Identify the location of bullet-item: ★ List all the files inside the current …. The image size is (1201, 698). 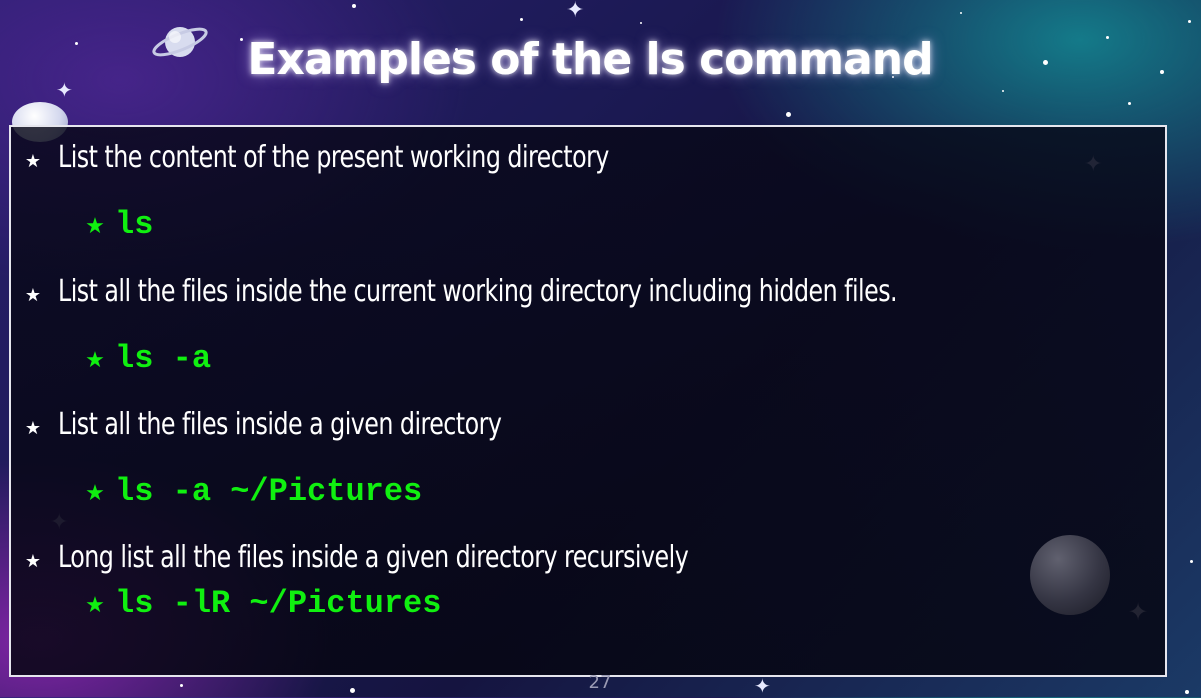
(510, 291).